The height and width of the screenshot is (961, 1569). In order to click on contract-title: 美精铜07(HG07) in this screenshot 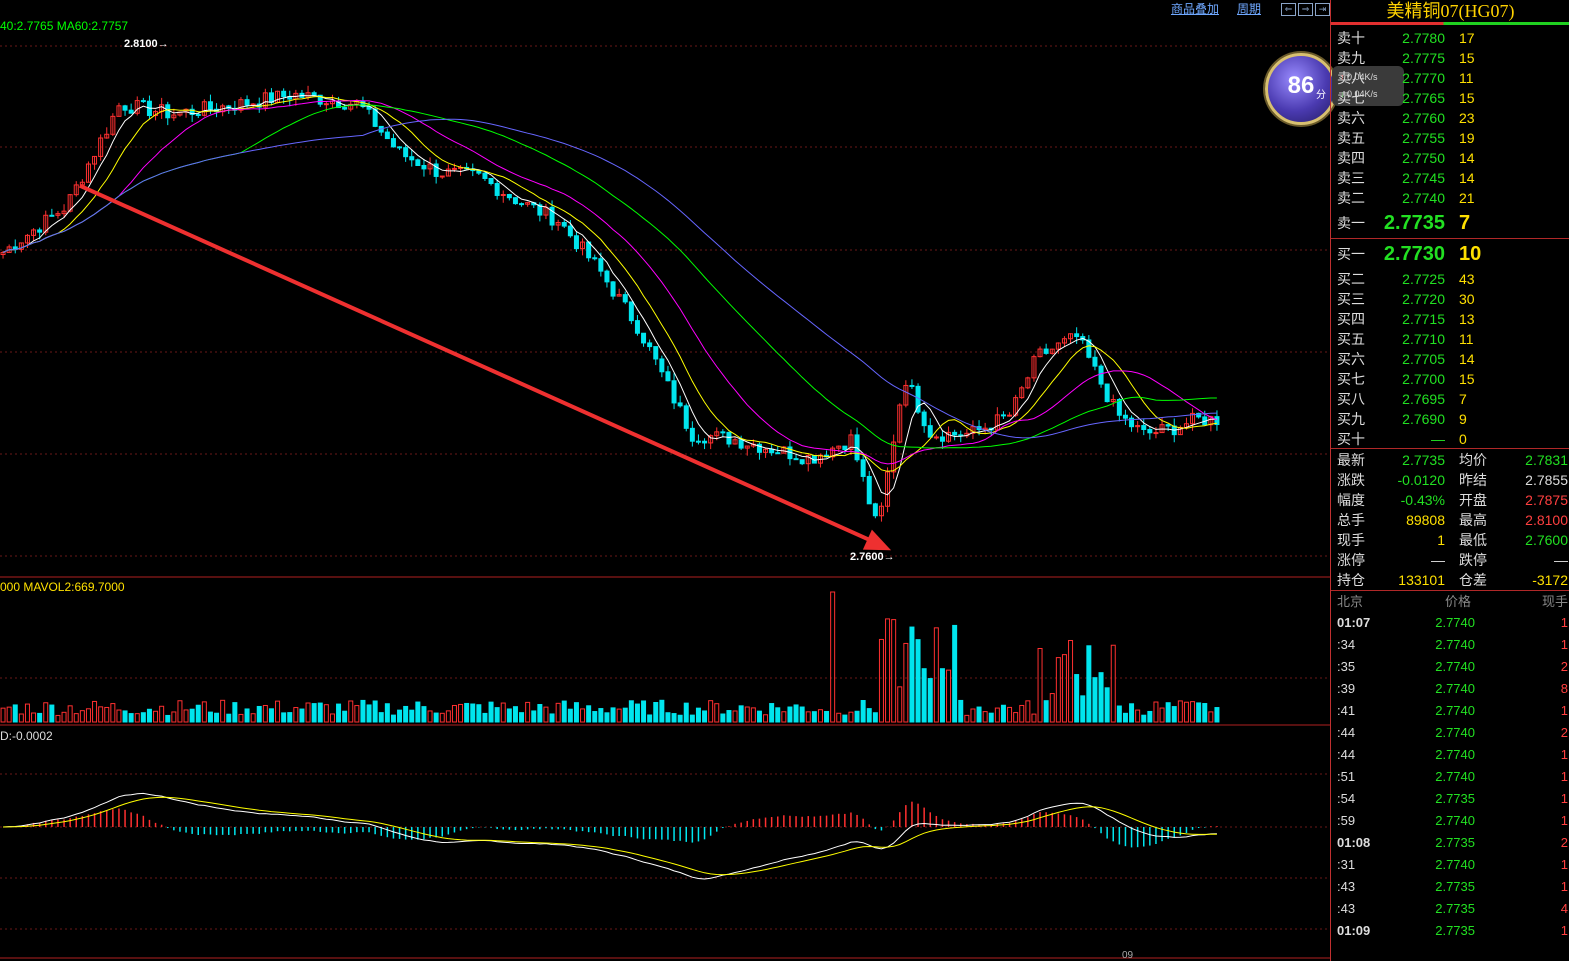, I will do `click(1450, 12)`.